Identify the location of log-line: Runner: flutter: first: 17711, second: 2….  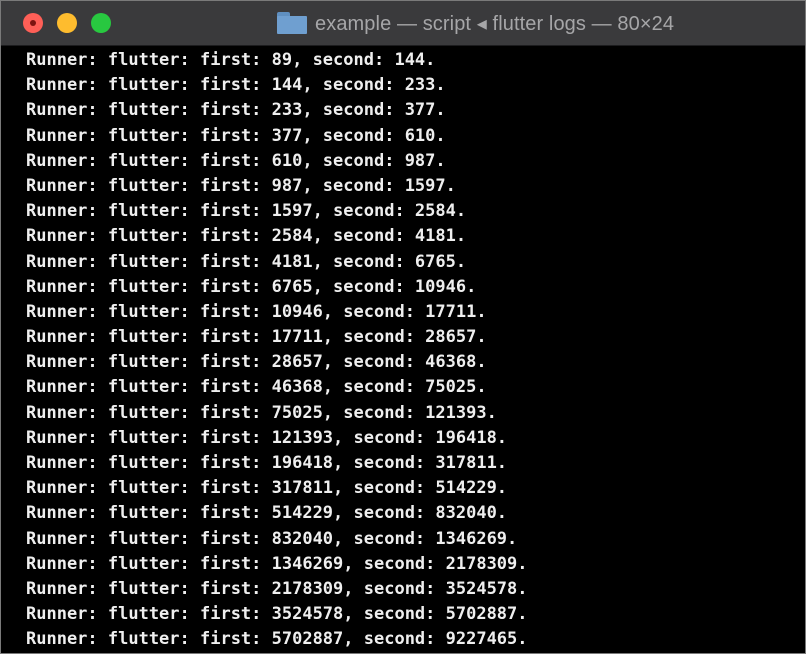
(256, 337).